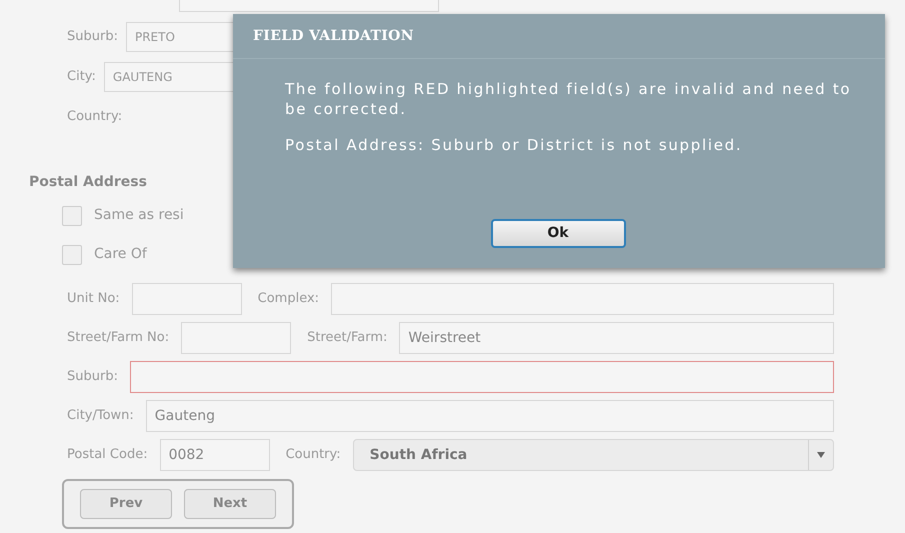 The height and width of the screenshot is (533, 905). Describe the element at coordinates (100, 416) in the screenshot. I see `field-label: City/Town:` at that location.